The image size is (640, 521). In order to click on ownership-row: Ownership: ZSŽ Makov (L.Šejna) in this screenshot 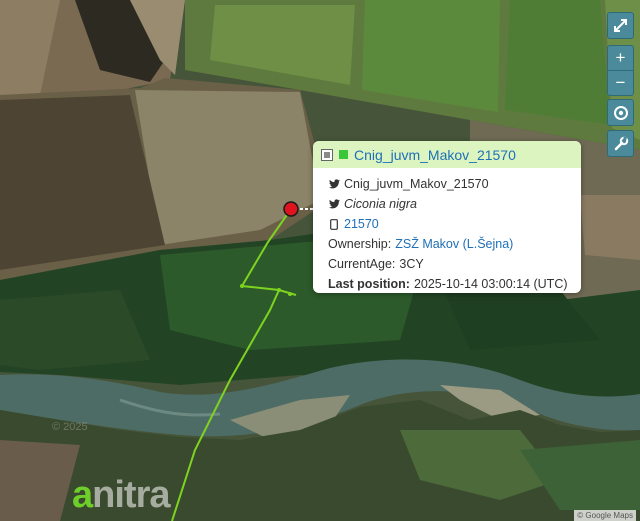, I will do `click(454, 244)`.